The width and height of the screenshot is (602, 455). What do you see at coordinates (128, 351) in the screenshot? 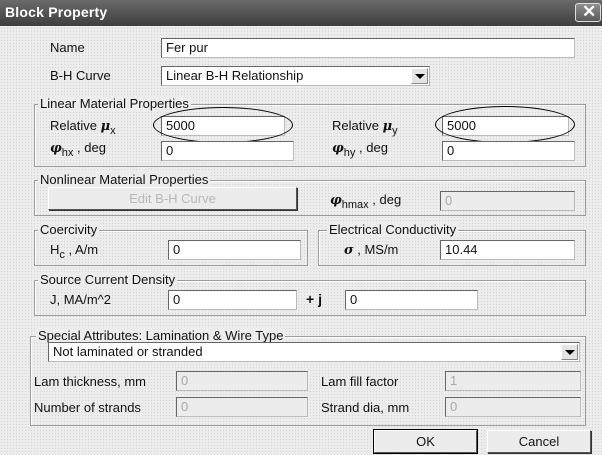
I see `lamination-type-selected: Not laminated or stranded` at bounding box center [128, 351].